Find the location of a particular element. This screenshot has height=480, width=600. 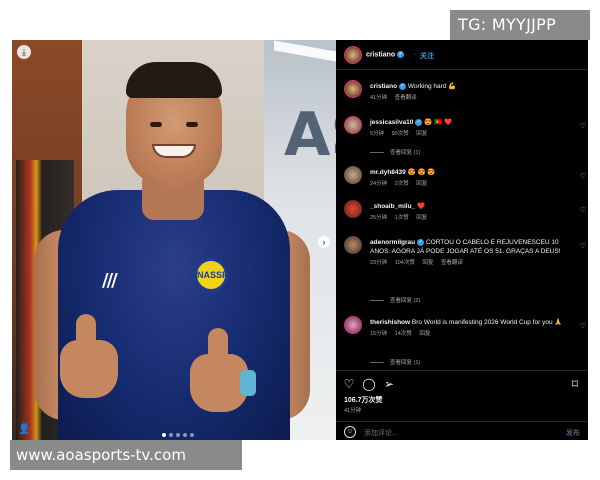

caption-username: cristiano is located at coordinates (383, 86).